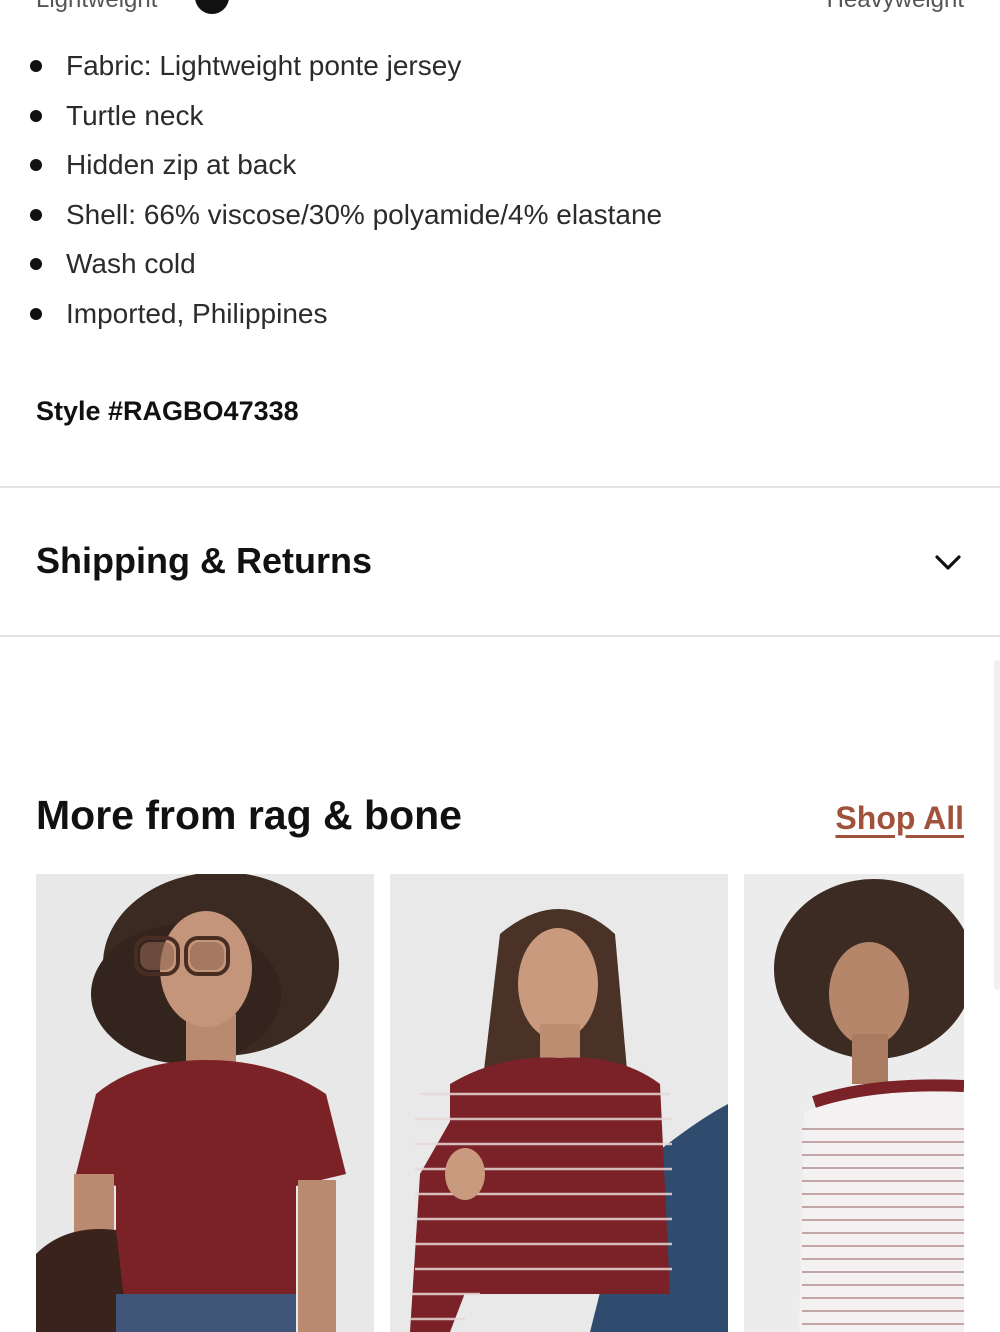 This screenshot has width=1000, height=1332. Describe the element at coordinates (264, 65) in the screenshot. I see `feature-text: Fabric: Lightweight ponte jersey` at that location.